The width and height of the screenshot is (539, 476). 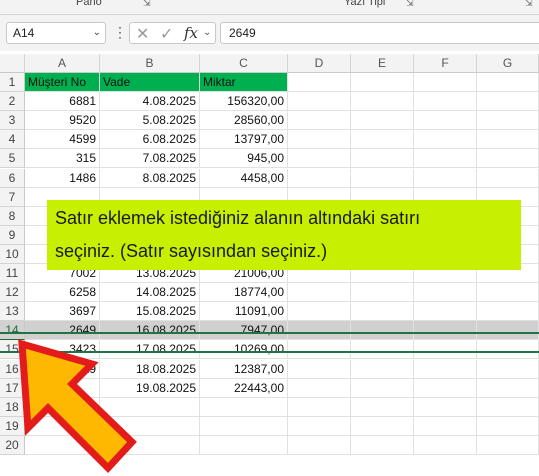 I want to click on cell-c12: 18774,00, so click(x=244, y=293).